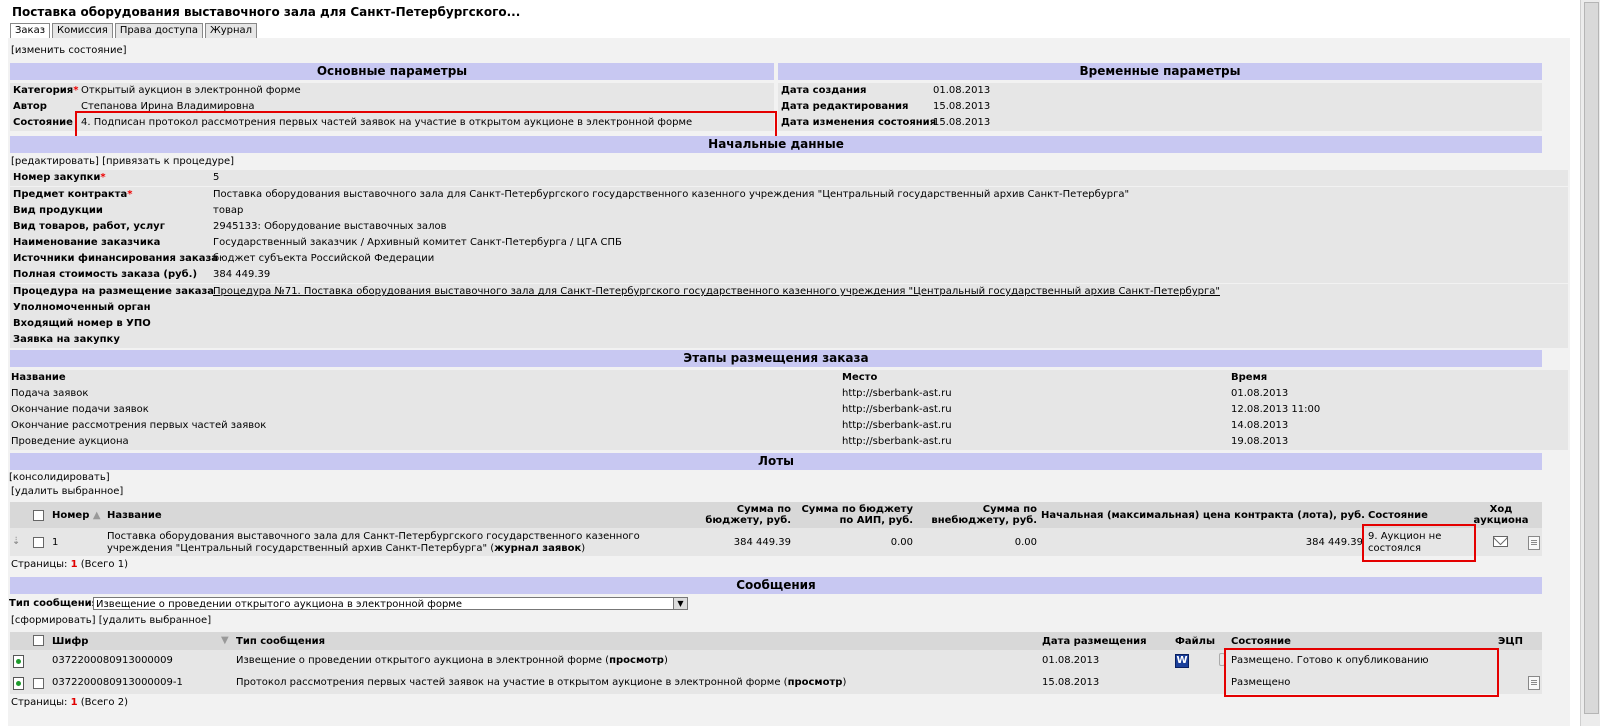 The image size is (1600, 726). I want to click on message-status-icon, so click(18, 661).